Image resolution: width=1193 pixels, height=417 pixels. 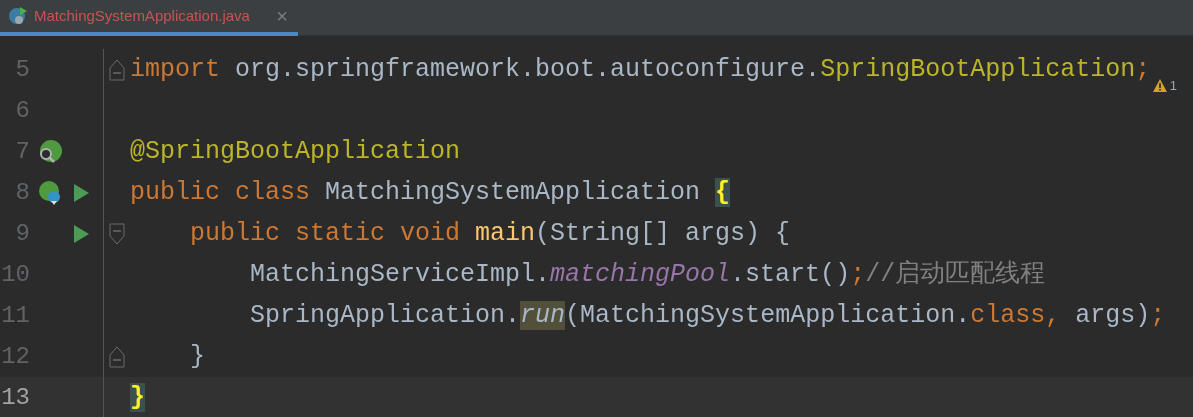 I want to click on line-number: 10, so click(x=15, y=274).